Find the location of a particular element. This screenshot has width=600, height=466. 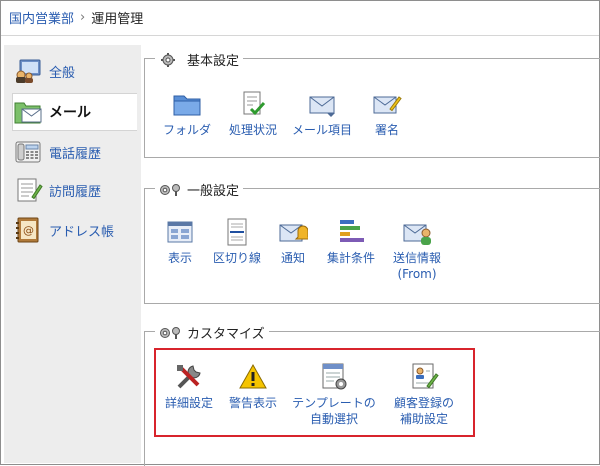

sidebar-item-label: 訪問履歴 is located at coordinates (75, 192).